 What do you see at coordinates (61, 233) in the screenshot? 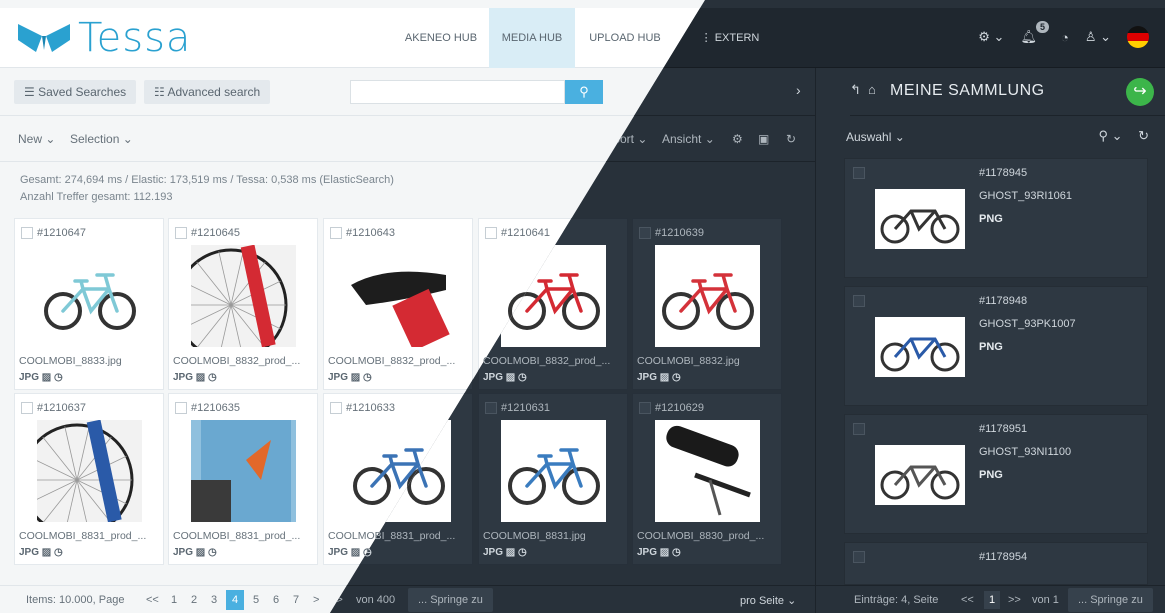
I see `asset-id: #1210647` at bounding box center [61, 233].